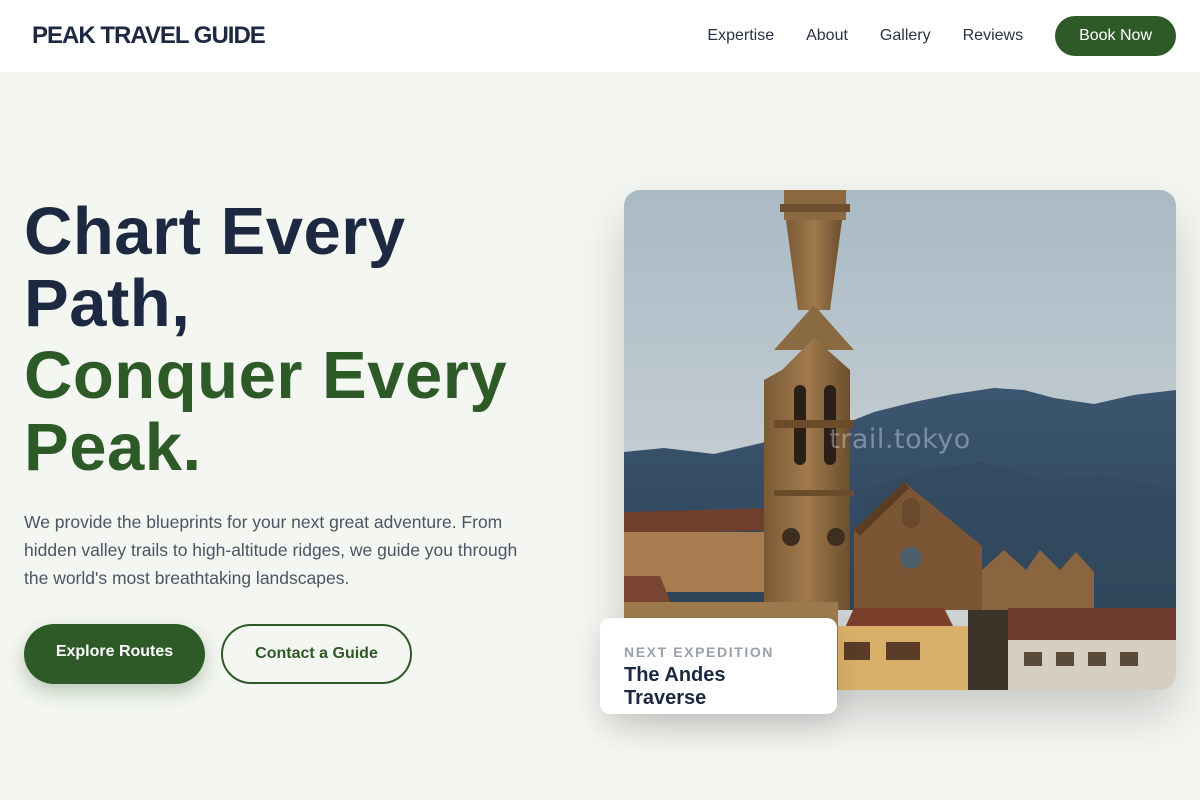 The image size is (1200, 800). Describe the element at coordinates (675, 686) in the screenshot. I see `expedition-title: The Andes Traverse` at that location.